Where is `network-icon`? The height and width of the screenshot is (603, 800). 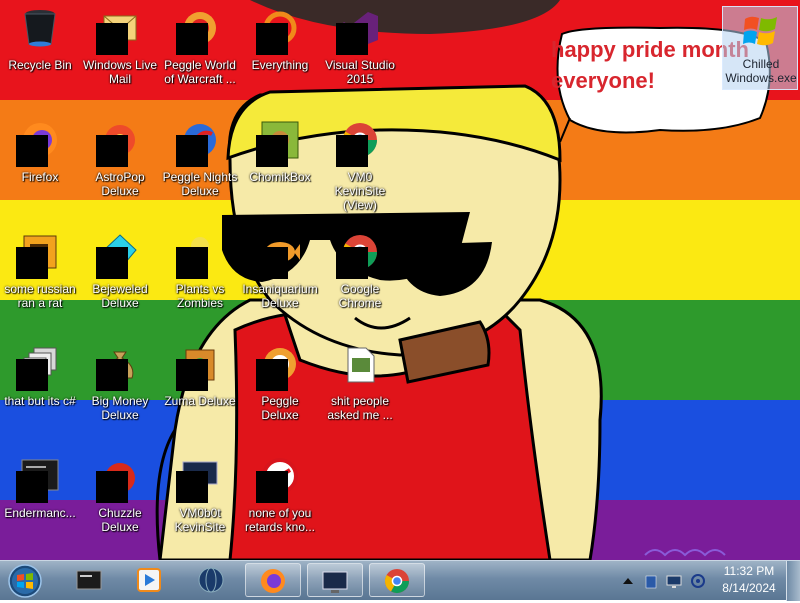 network-icon is located at coordinates (652, 581).